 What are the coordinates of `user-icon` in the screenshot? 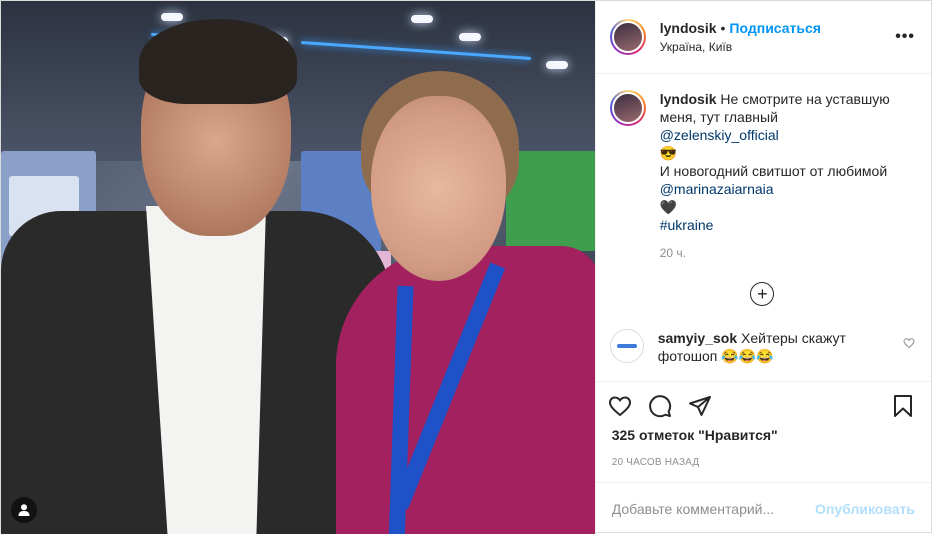 It's located at (24, 510).